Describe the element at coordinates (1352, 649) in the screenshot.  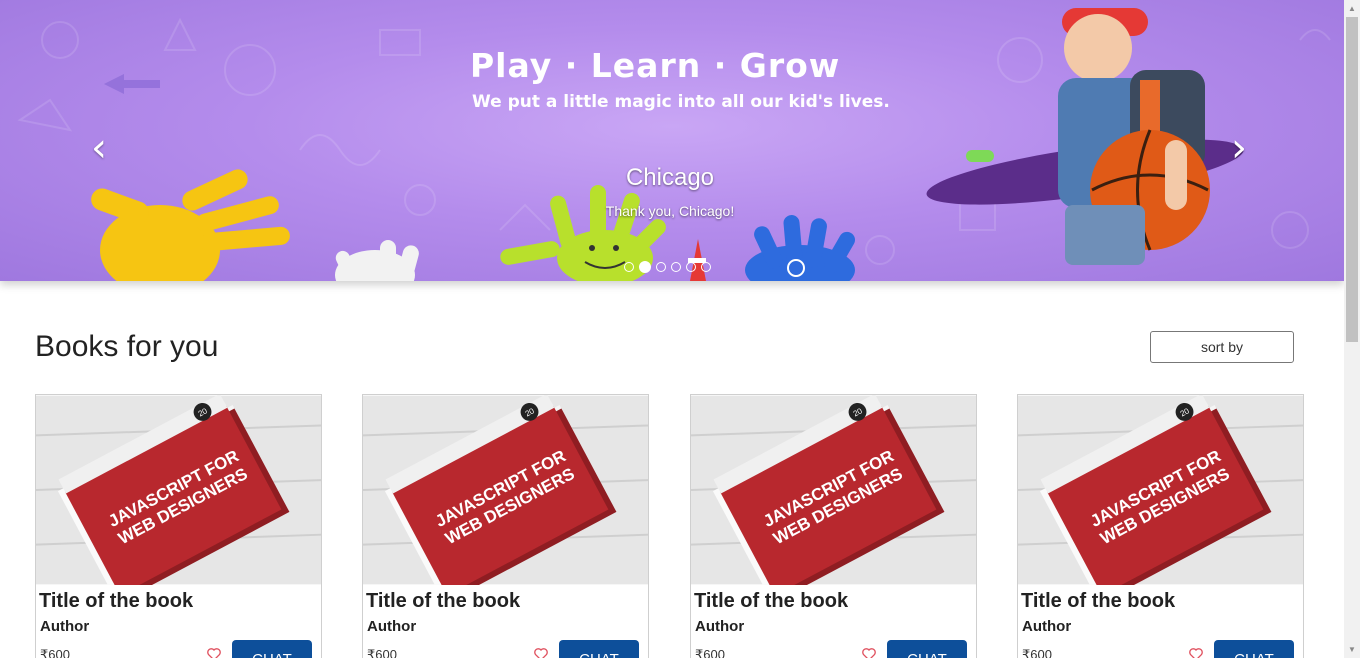
I see `scroll-down-icon: ▼` at that location.